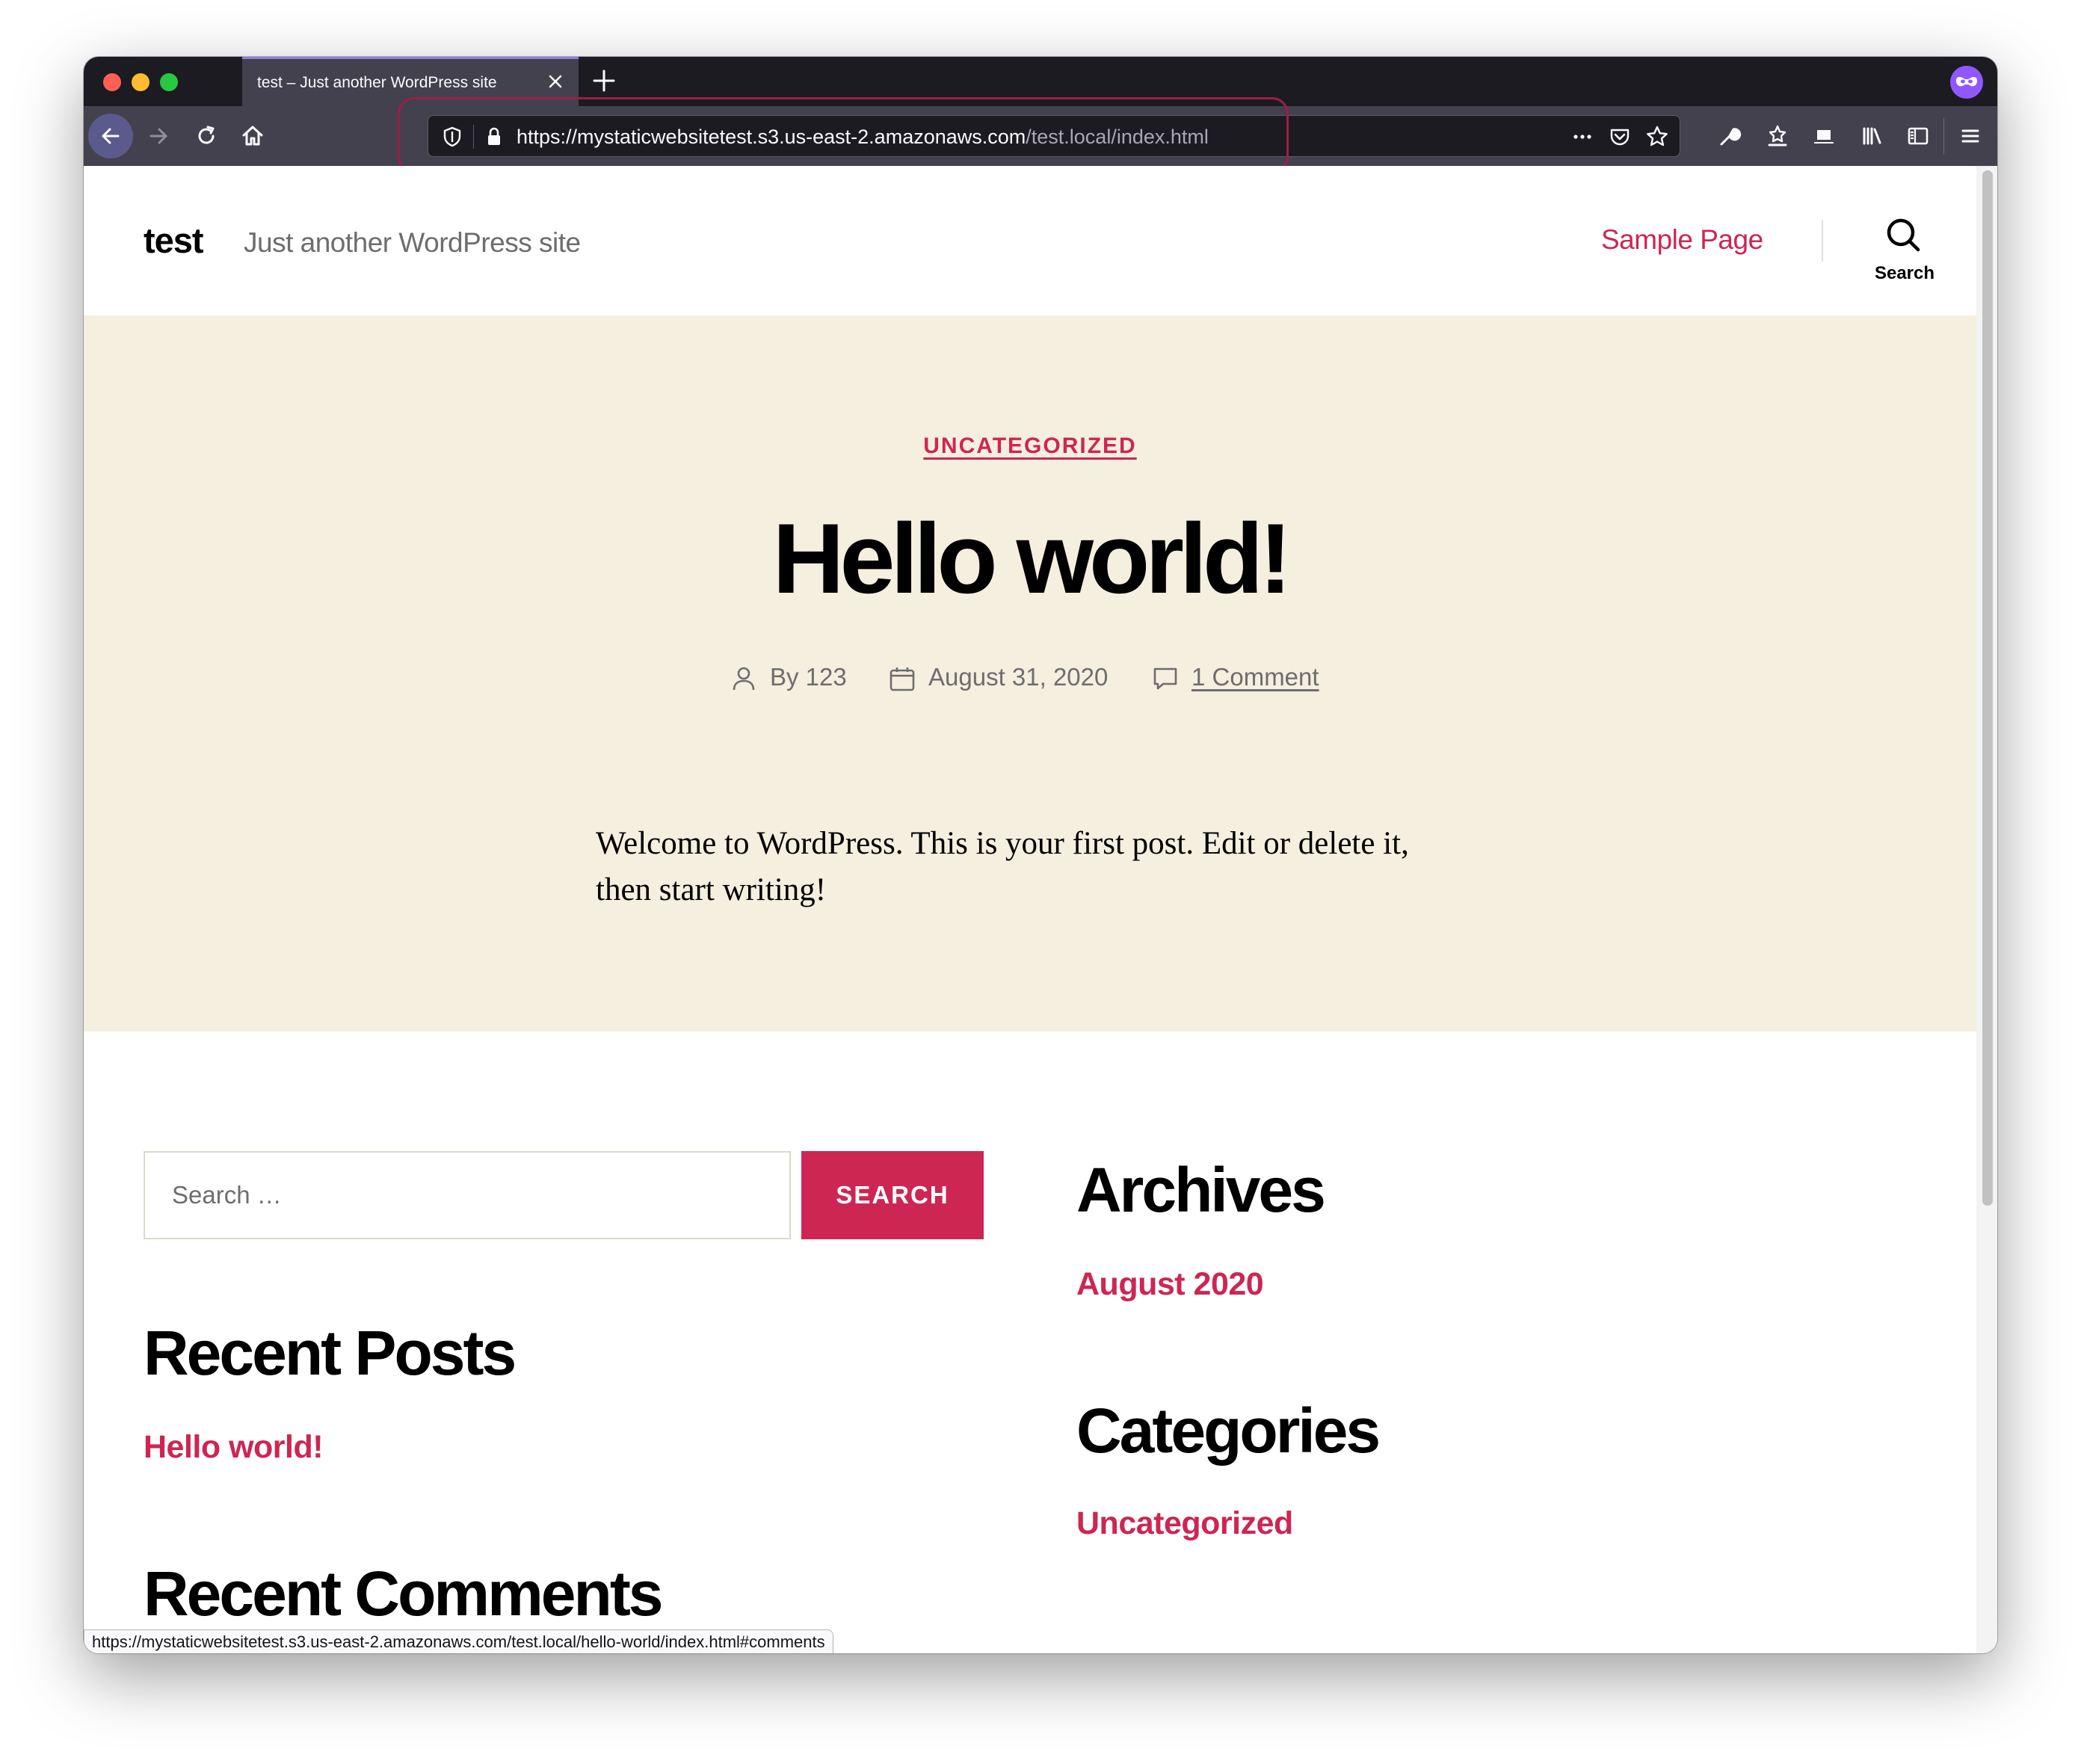 The image size is (2081, 1764). What do you see at coordinates (174, 240) in the screenshot?
I see `site-title: test` at bounding box center [174, 240].